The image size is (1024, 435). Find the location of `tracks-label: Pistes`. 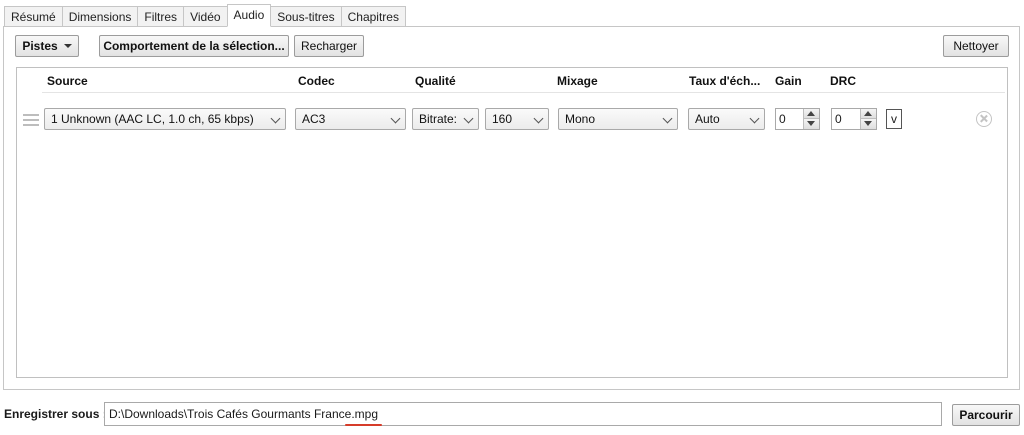

tracks-label: Pistes is located at coordinates (40, 46).